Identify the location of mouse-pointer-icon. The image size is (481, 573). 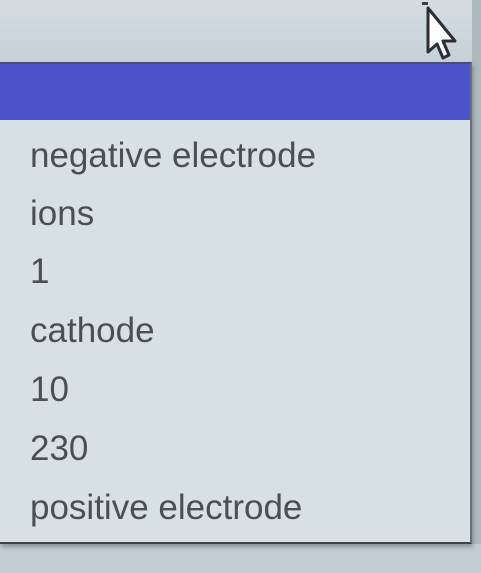
(439, 31).